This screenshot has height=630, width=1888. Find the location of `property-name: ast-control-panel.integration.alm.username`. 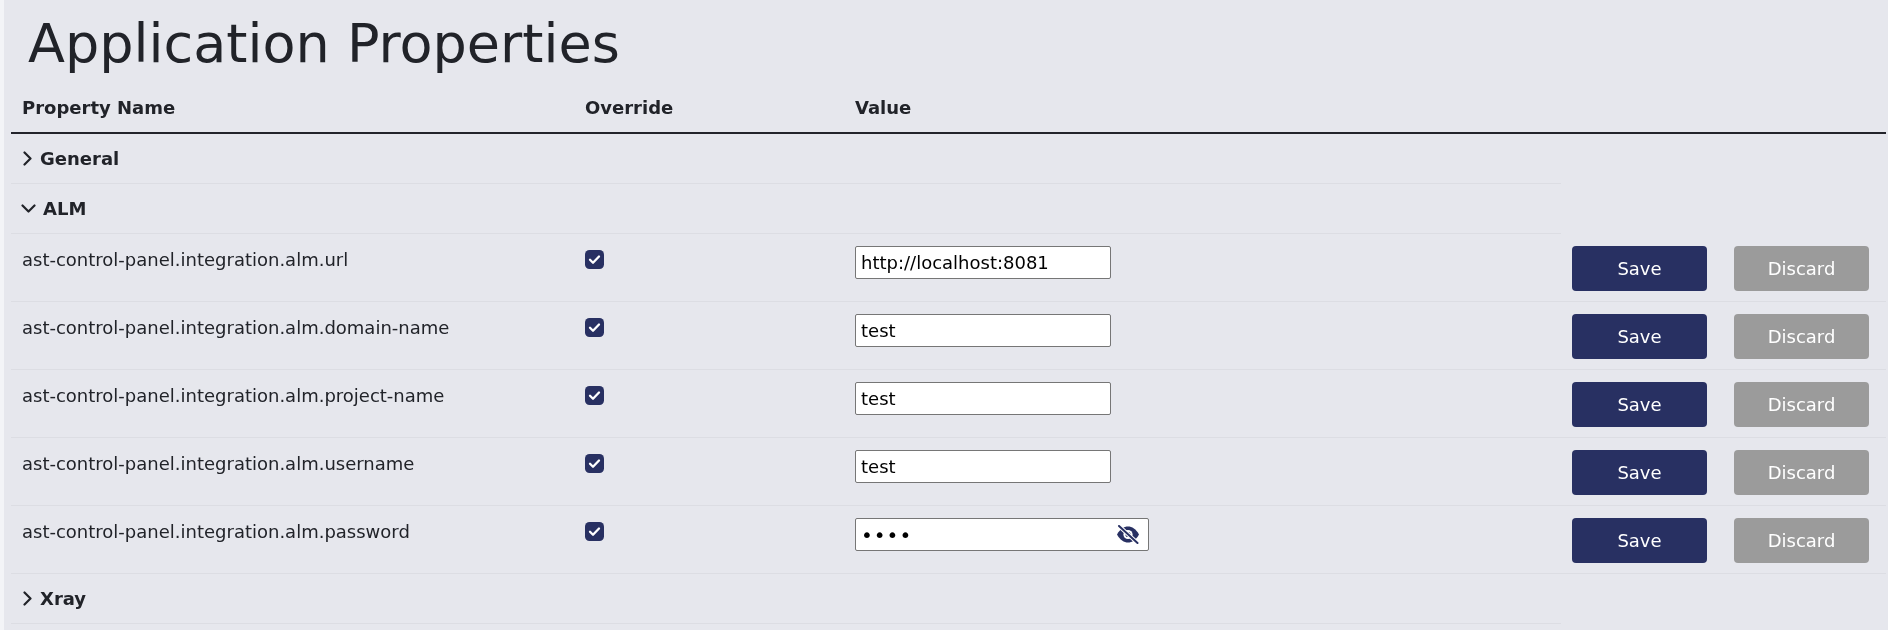

property-name: ast-control-panel.integration.alm.username is located at coordinates (218, 463).